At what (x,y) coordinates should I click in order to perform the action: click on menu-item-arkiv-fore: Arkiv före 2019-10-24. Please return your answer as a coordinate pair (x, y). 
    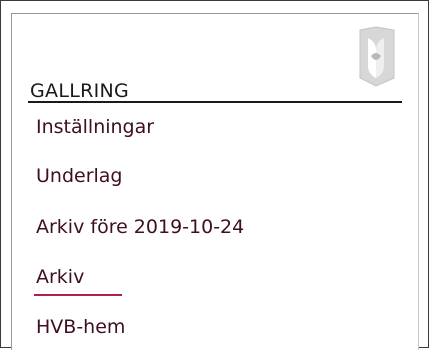
    Looking at the image, I should click on (140, 227).